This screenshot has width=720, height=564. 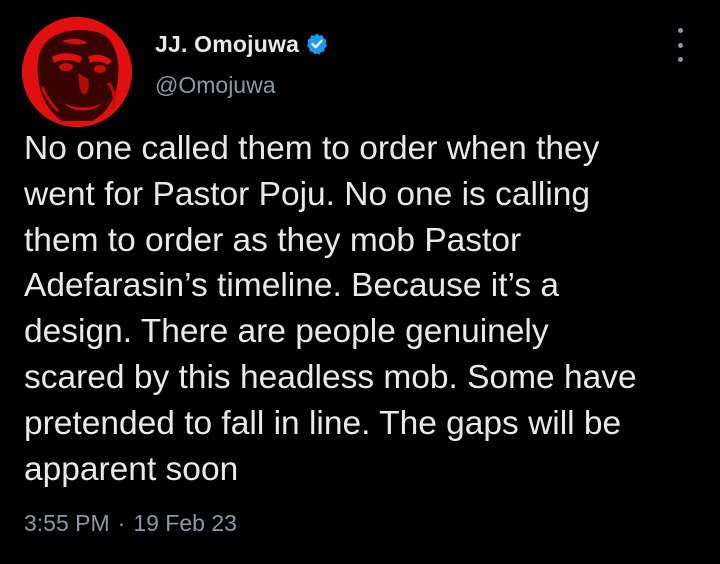 I want to click on tweet-time: 3:55 PM, so click(x=67, y=523).